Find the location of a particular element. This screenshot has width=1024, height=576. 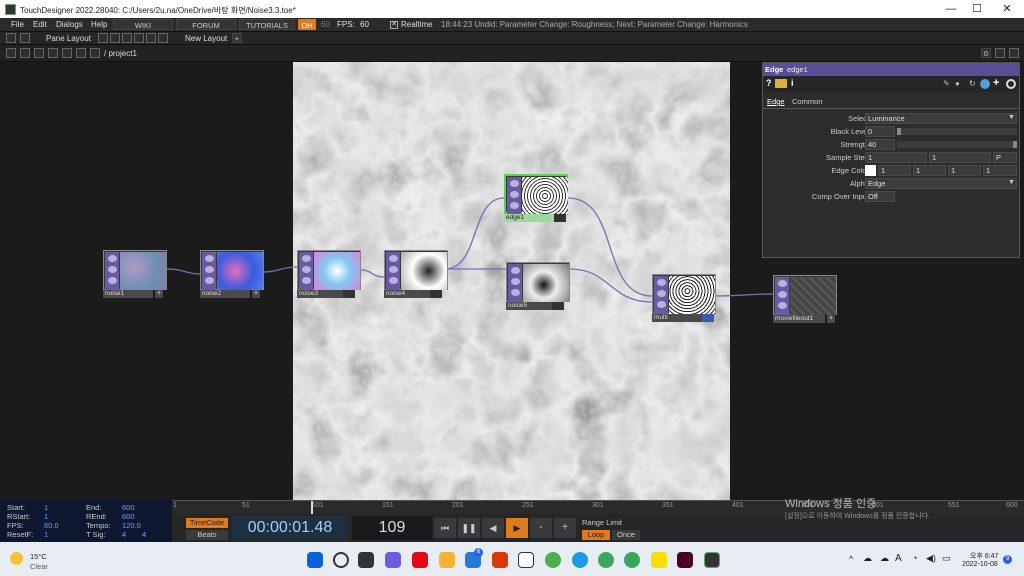

playhead is located at coordinates (312, 507).